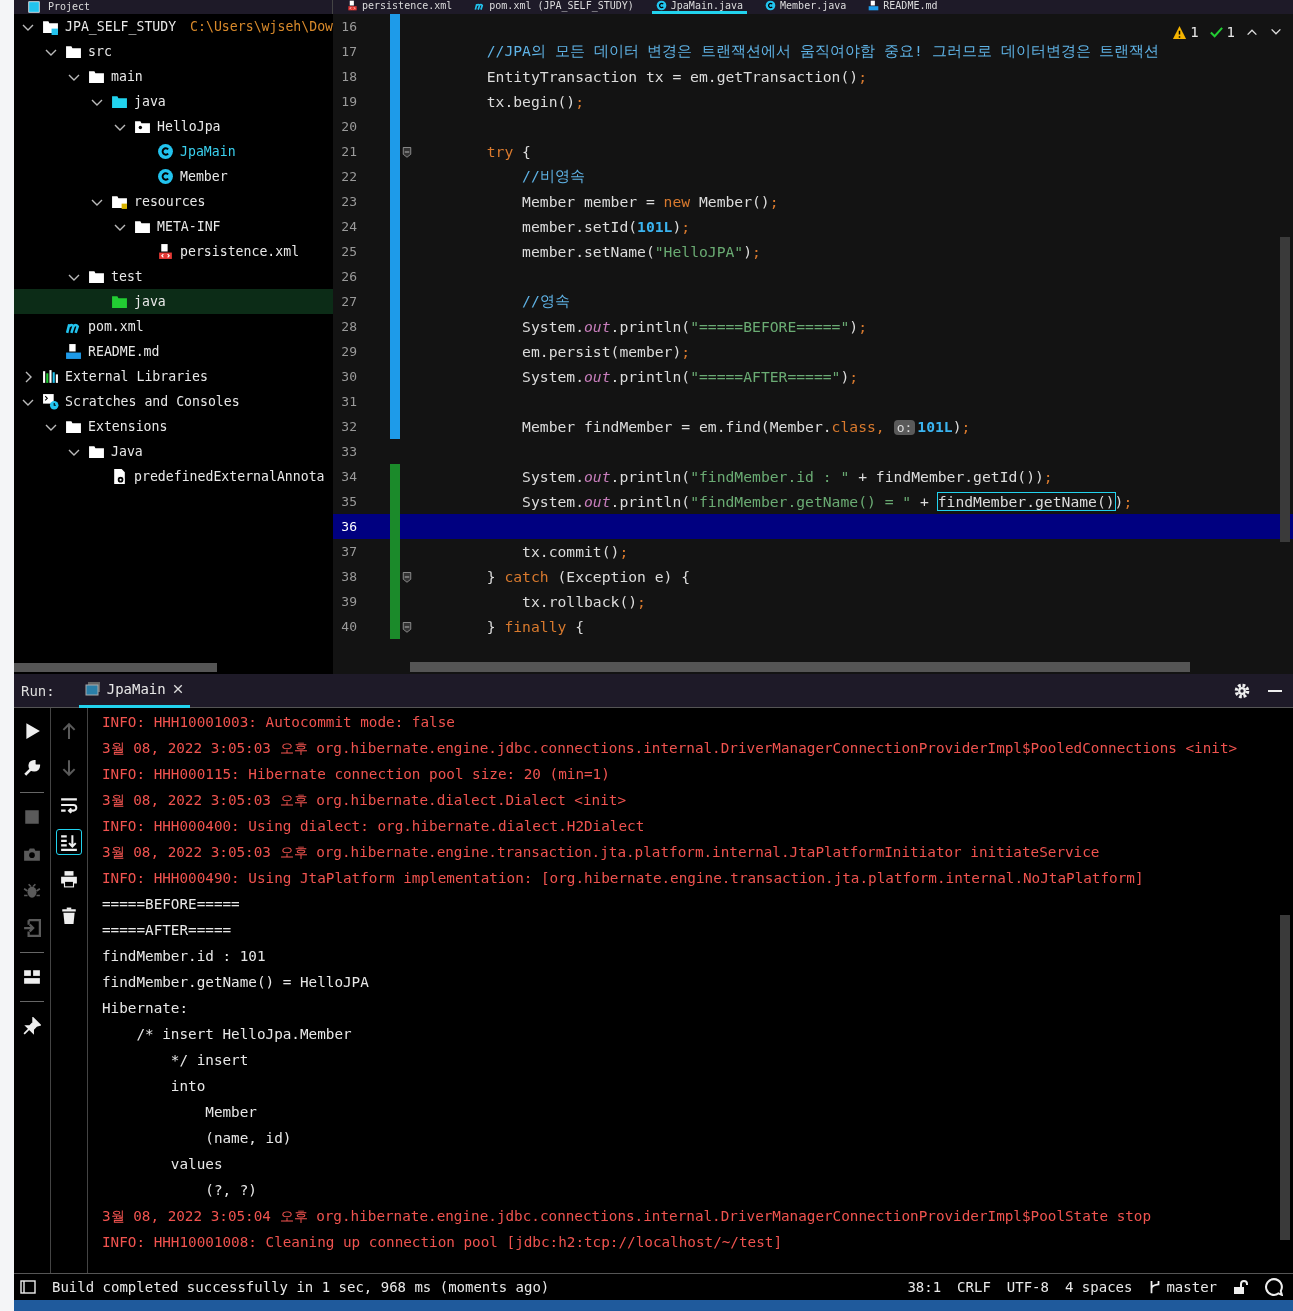  Describe the element at coordinates (69, 879) in the screenshot. I see `print-icon` at that location.